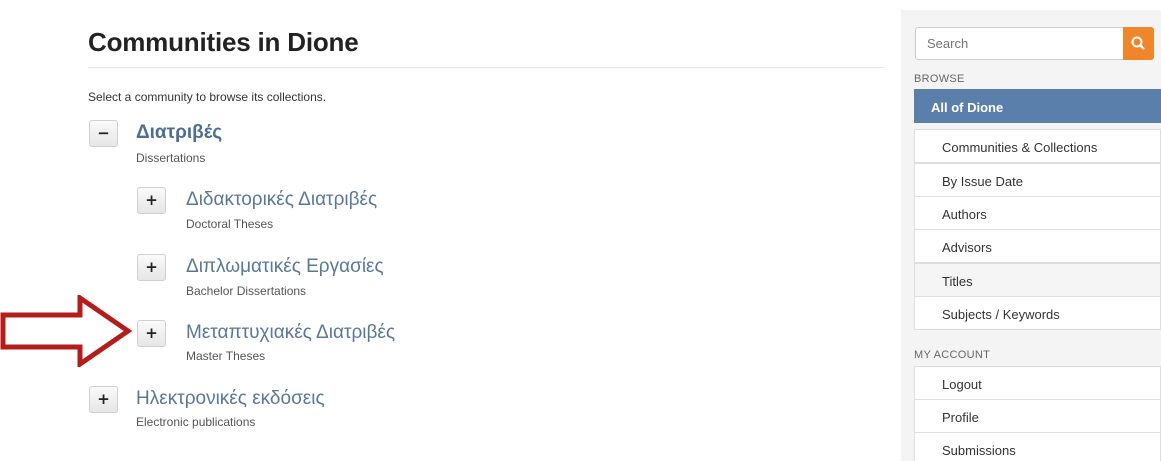 This screenshot has width=1161, height=461. What do you see at coordinates (179, 133) in the screenshot?
I see `community-link: Διατριβές` at bounding box center [179, 133].